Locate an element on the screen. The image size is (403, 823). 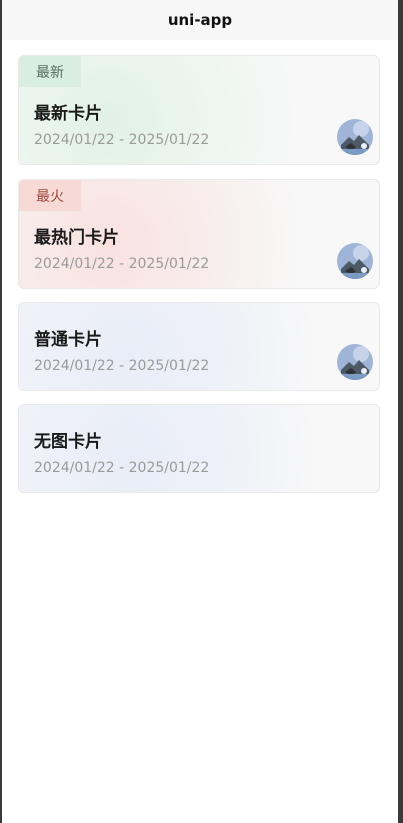
tag-newest-badge: 最新 is located at coordinates (50, 71).